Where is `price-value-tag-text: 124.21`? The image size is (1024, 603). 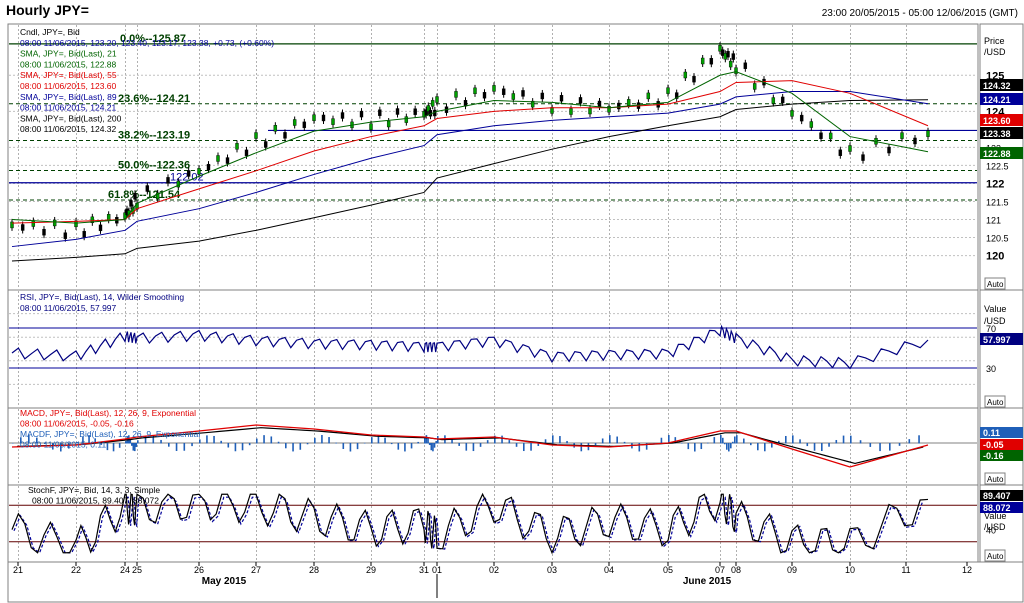
price-value-tag-text: 124.21 is located at coordinates (997, 100).